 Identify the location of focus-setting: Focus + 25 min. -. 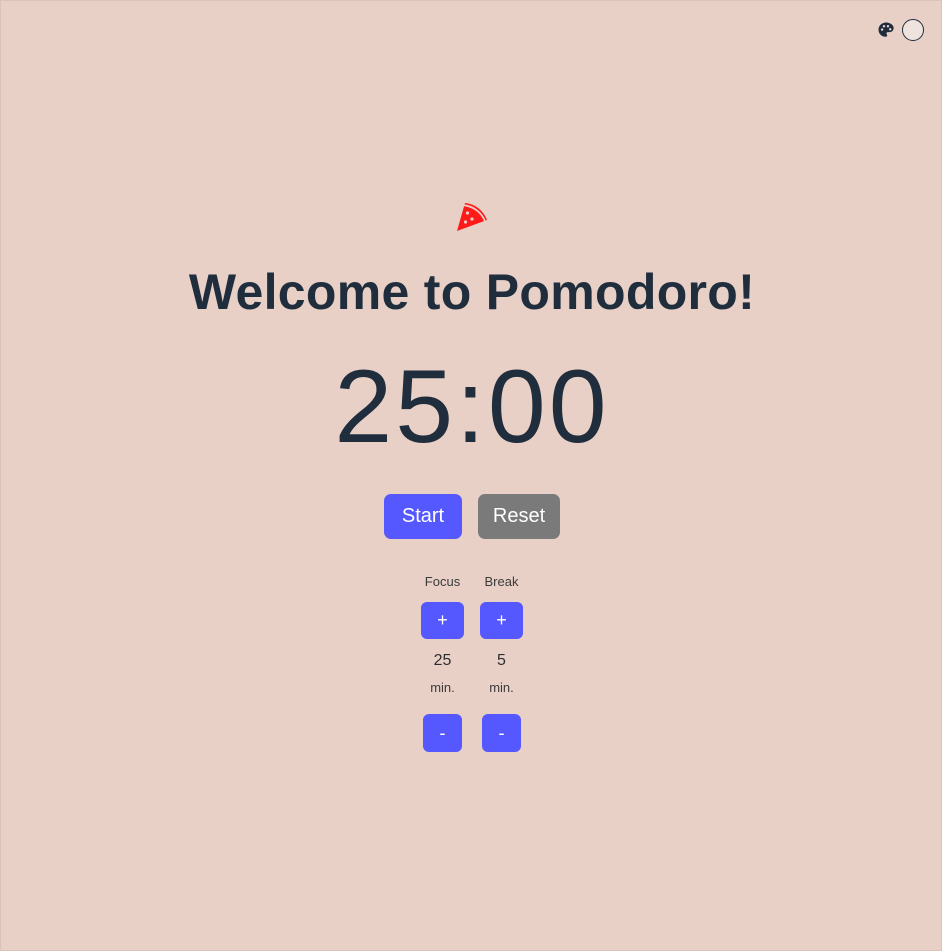
(442, 663).